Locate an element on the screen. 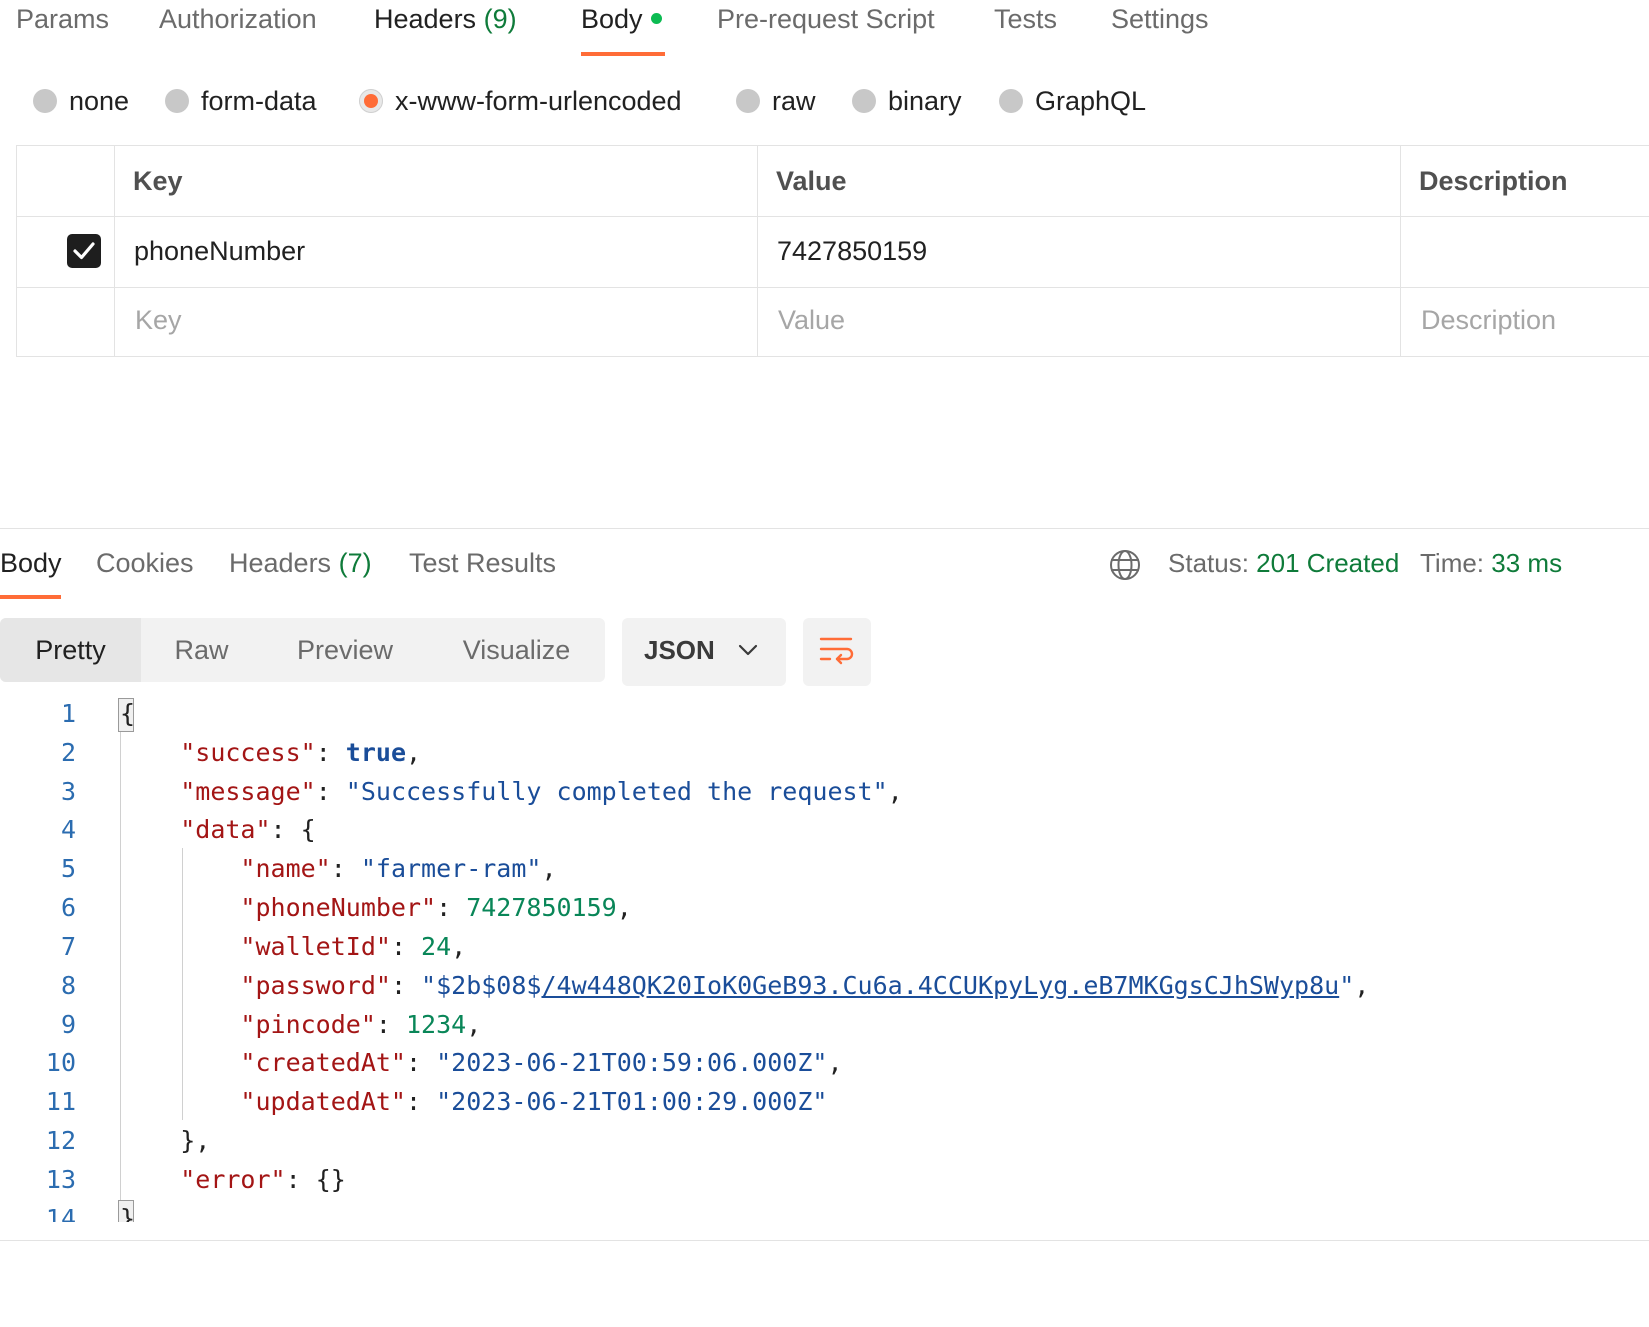 The image size is (1649, 1327). line-number: 6 is located at coordinates (68, 907).